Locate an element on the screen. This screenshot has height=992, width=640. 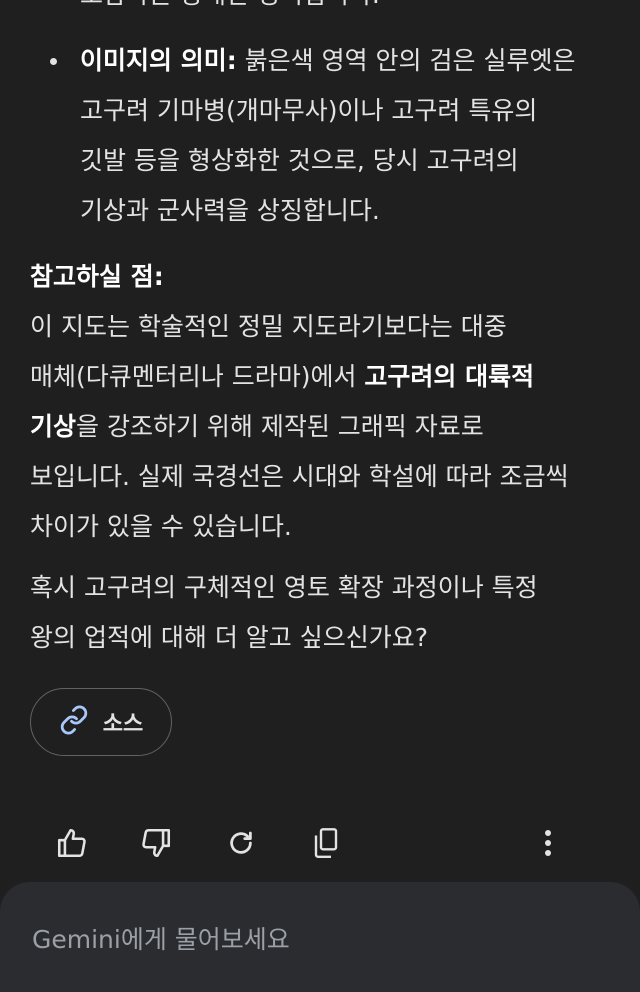
sources-label: 소스 is located at coordinates (123, 724).